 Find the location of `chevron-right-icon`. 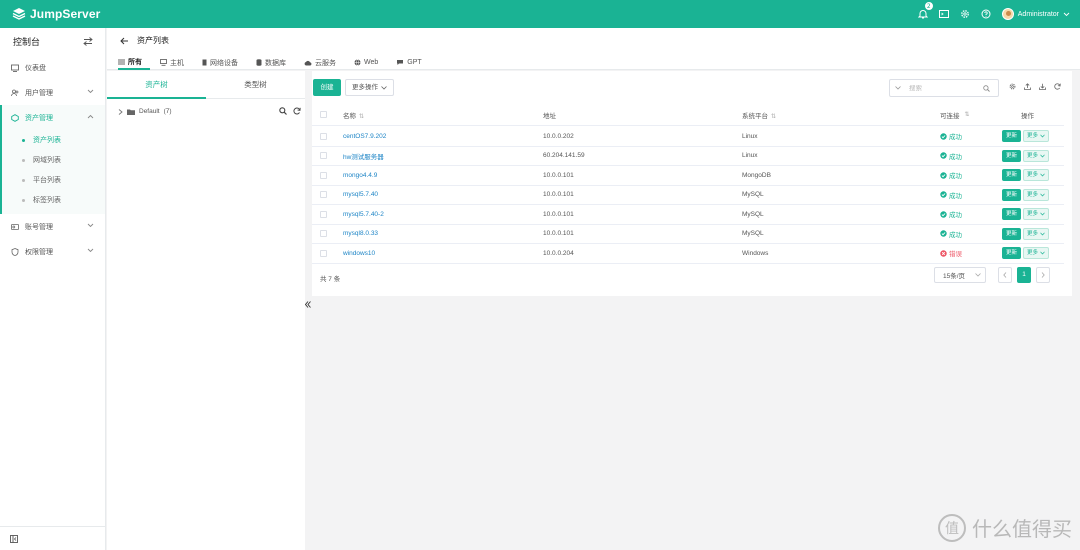

chevron-right-icon is located at coordinates (120, 111).